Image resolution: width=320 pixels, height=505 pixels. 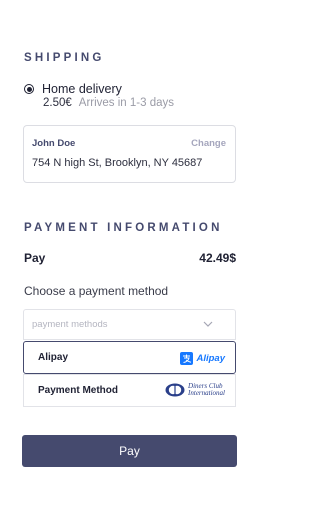 I want to click on change-address-link: Change, so click(x=208, y=143).